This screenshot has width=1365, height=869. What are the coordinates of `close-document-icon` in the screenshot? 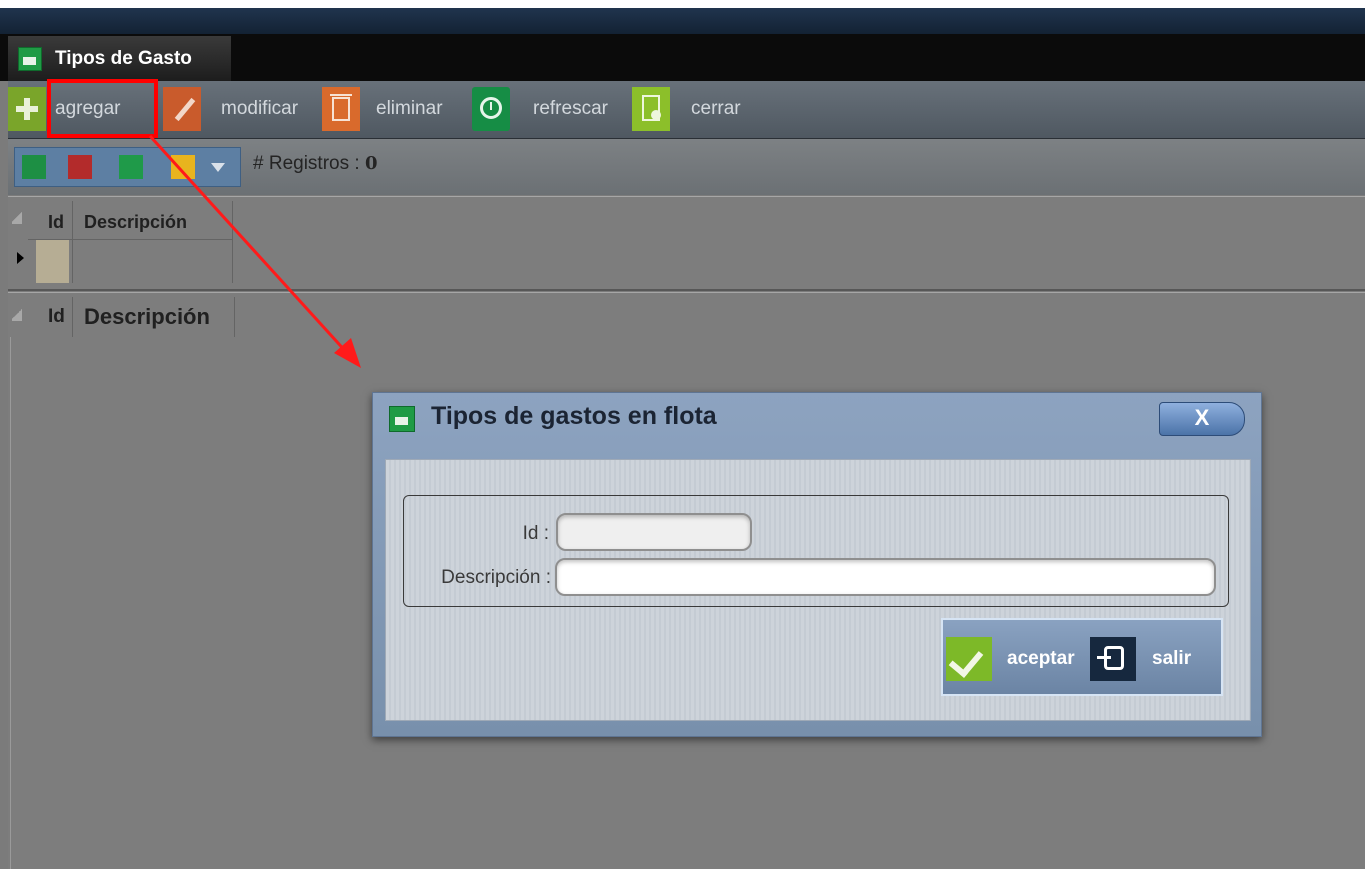 It's located at (651, 109).